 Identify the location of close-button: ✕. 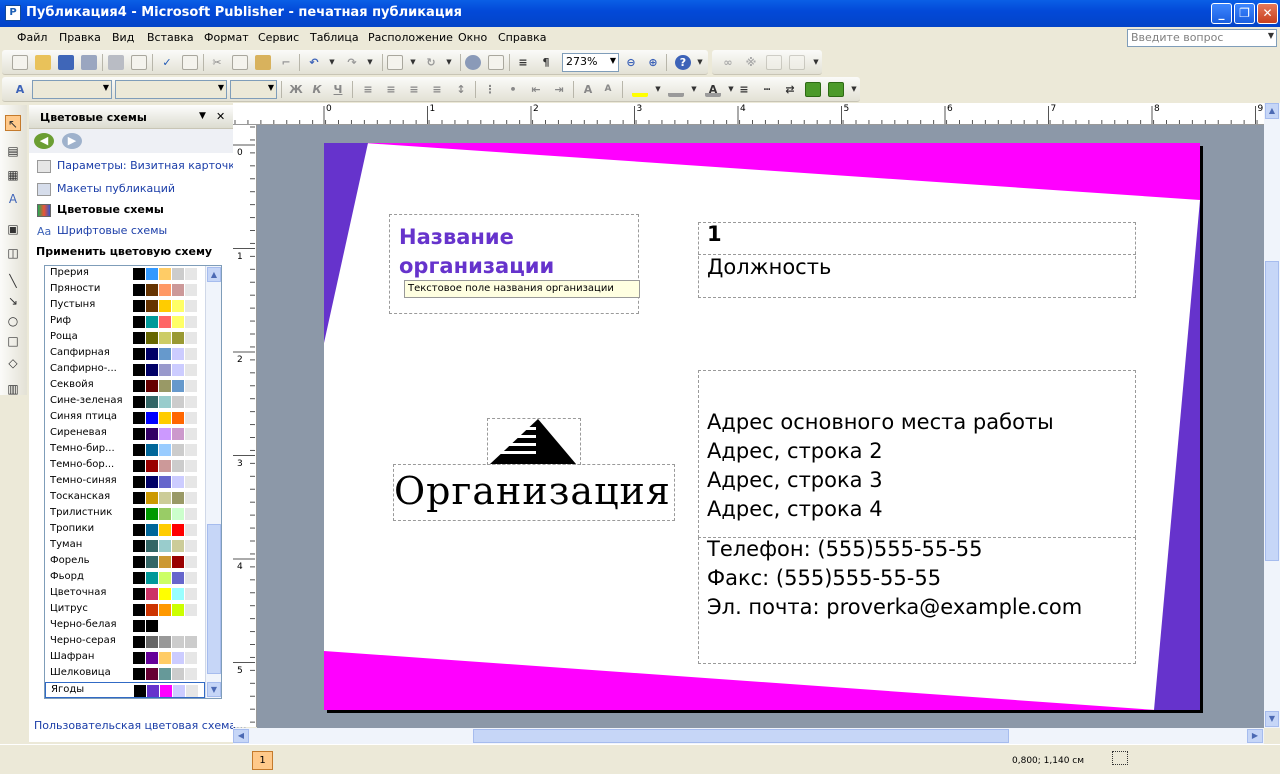
(1267, 13).